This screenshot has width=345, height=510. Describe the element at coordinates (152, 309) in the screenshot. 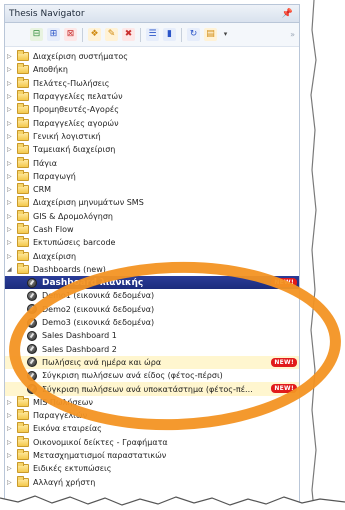

I see `dashboard-item: Demo2 (εικονικά δεδομένα)` at that location.